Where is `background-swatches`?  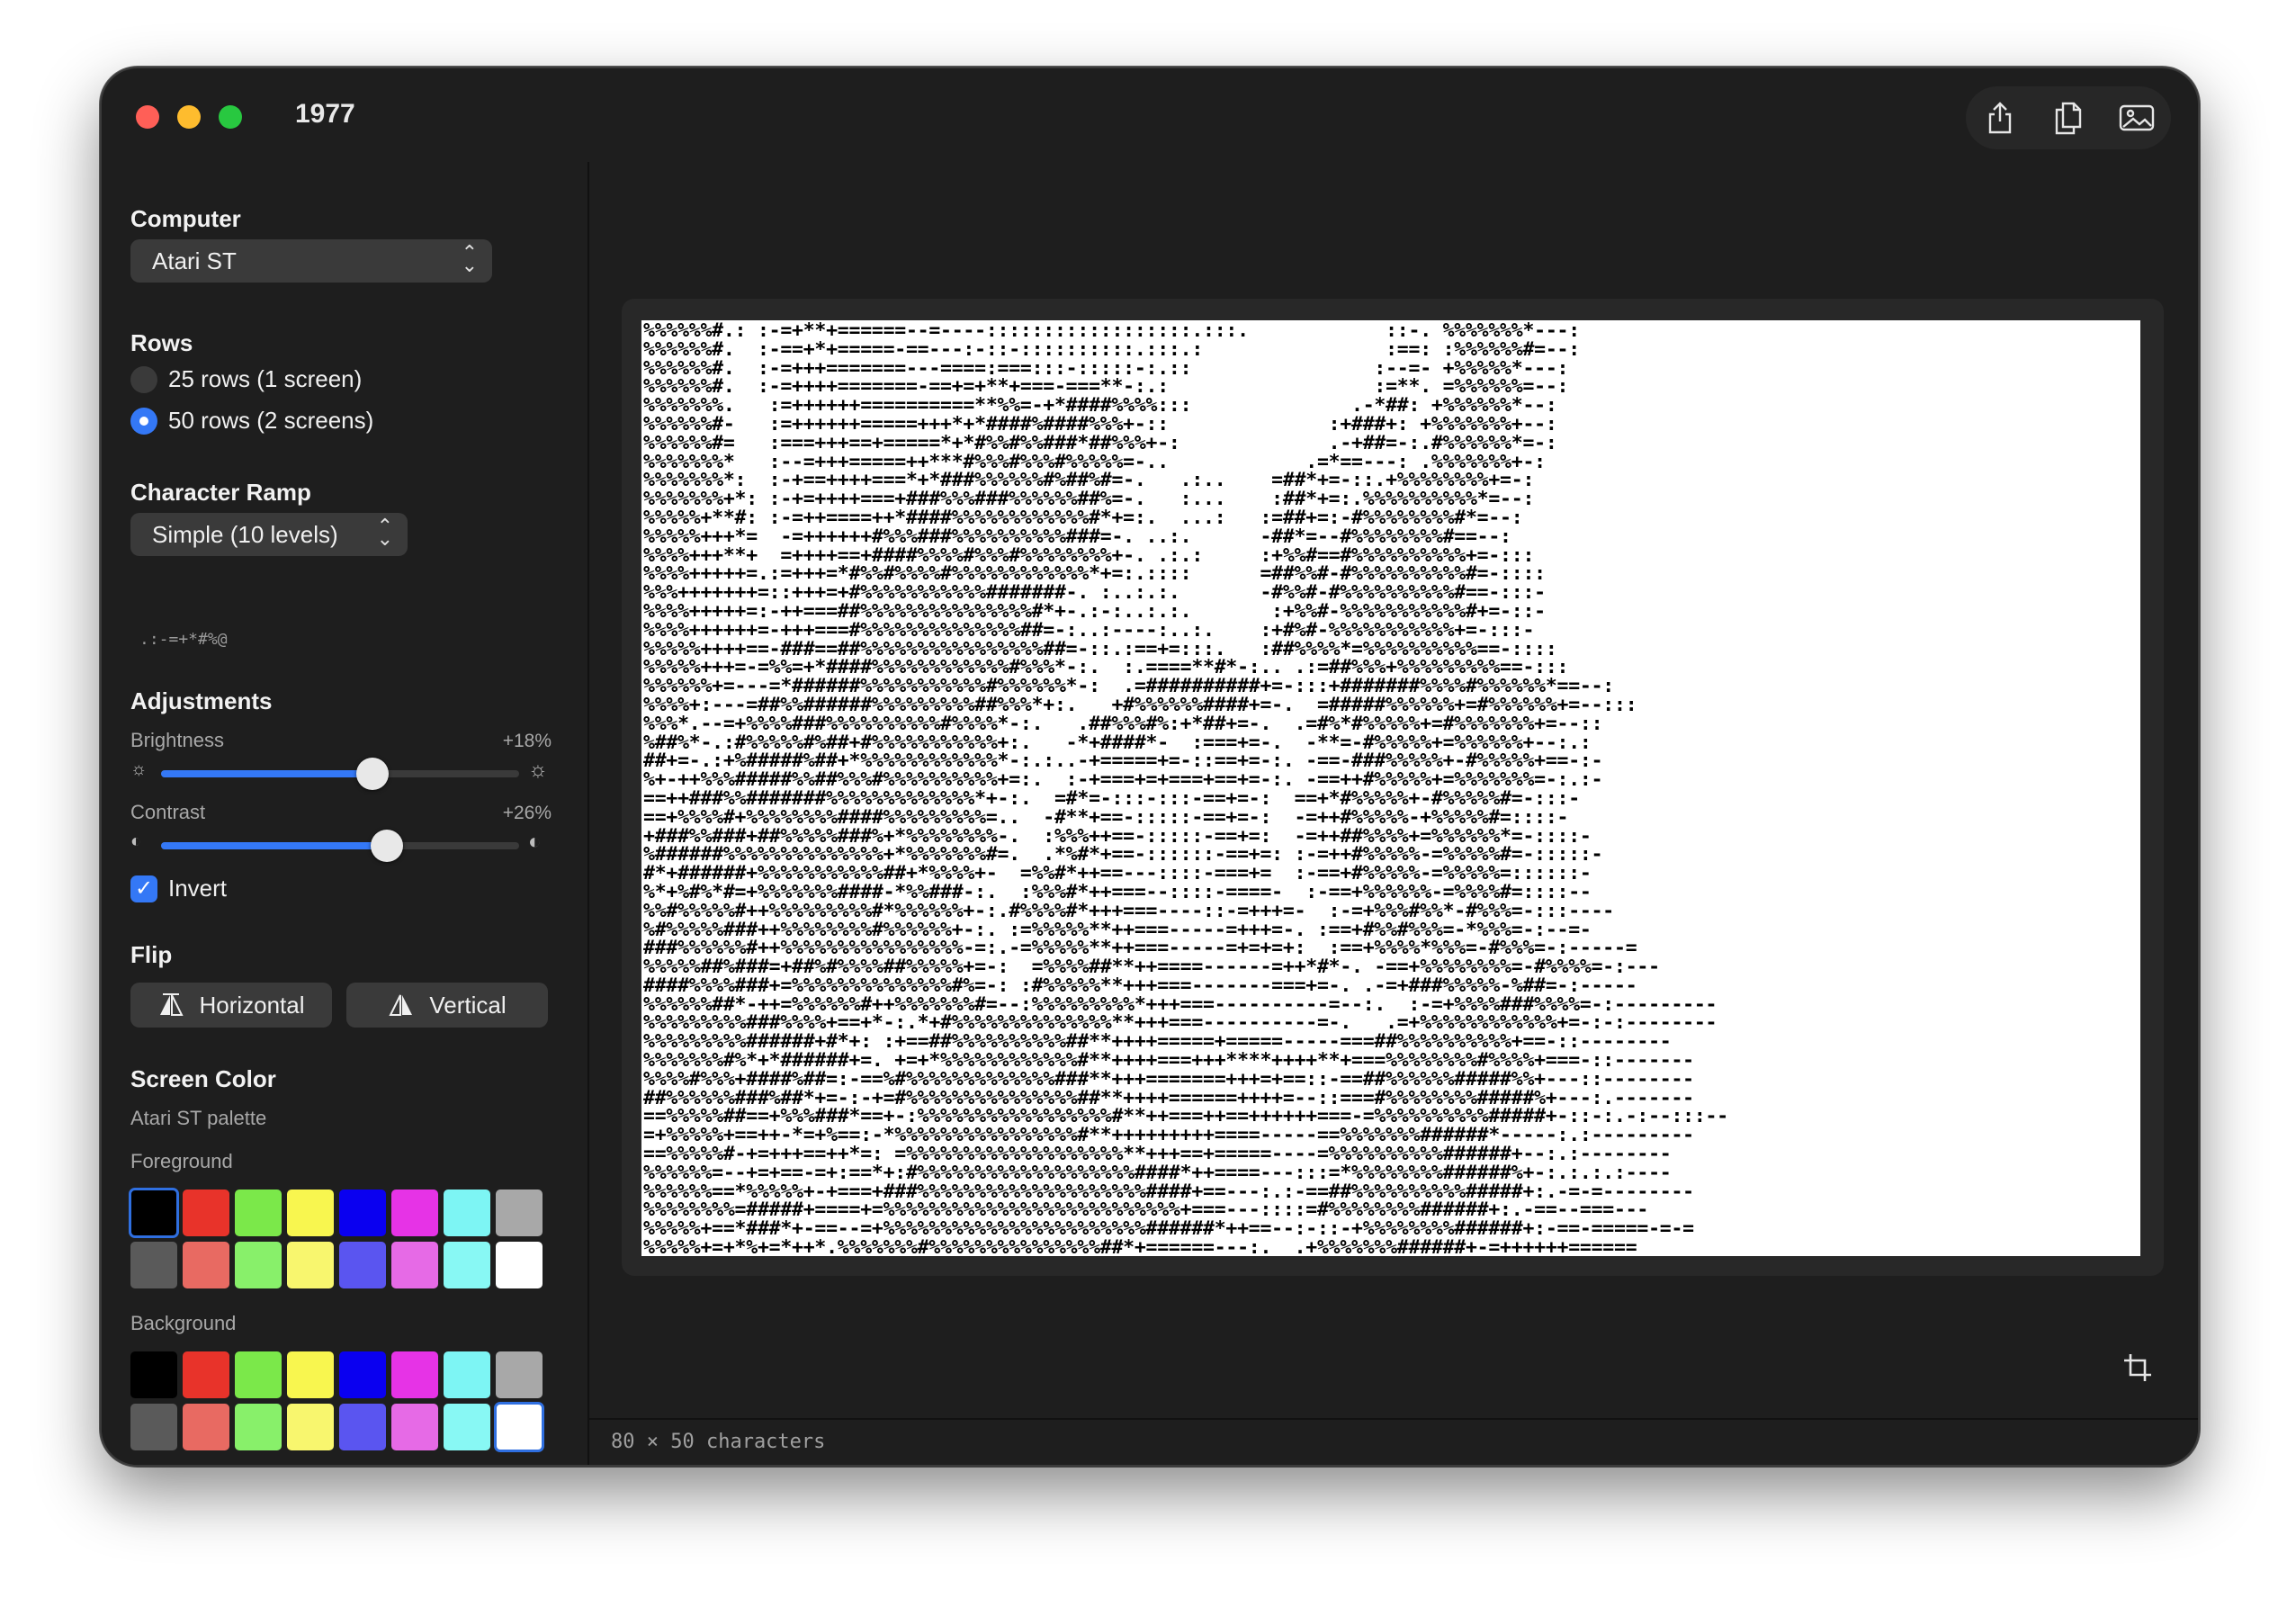
background-swatches is located at coordinates (337, 1401).